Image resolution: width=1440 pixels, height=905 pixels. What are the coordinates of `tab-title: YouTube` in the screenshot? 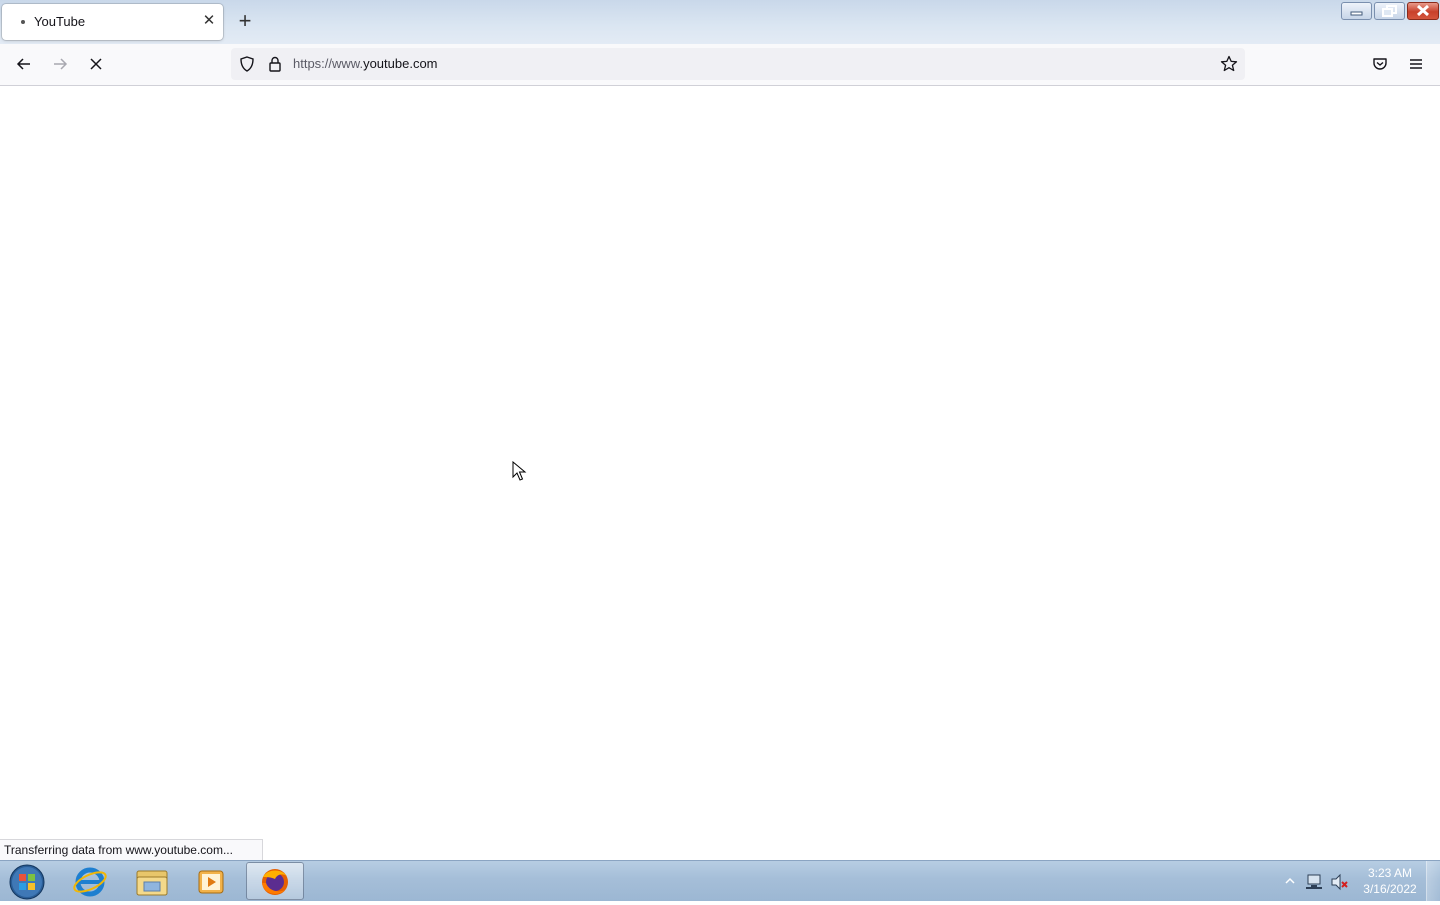 It's located at (60, 21).